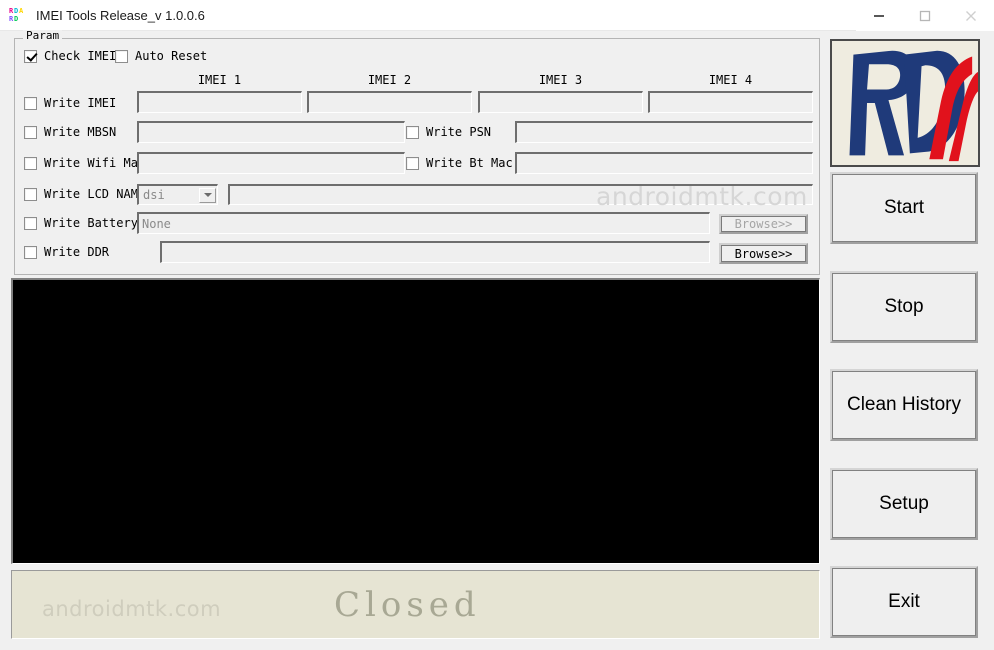 Image resolution: width=994 pixels, height=650 pixels. What do you see at coordinates (43, 36) in the screenshot?
I see `param-group-legend: Param` at bounding box center [43, 36].